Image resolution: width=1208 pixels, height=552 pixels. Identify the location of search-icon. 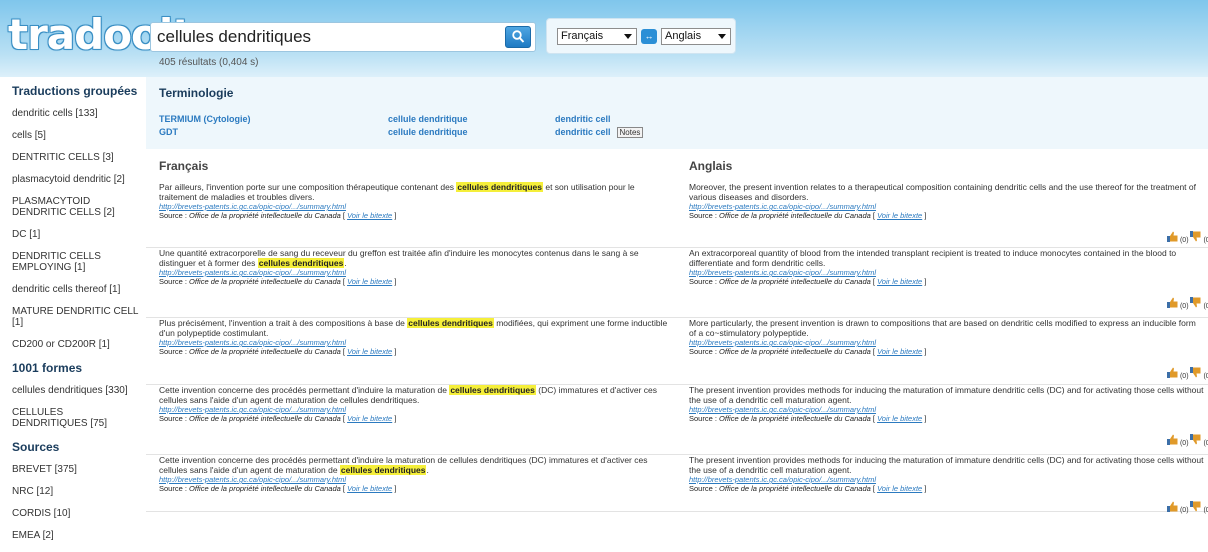
(518, 36).